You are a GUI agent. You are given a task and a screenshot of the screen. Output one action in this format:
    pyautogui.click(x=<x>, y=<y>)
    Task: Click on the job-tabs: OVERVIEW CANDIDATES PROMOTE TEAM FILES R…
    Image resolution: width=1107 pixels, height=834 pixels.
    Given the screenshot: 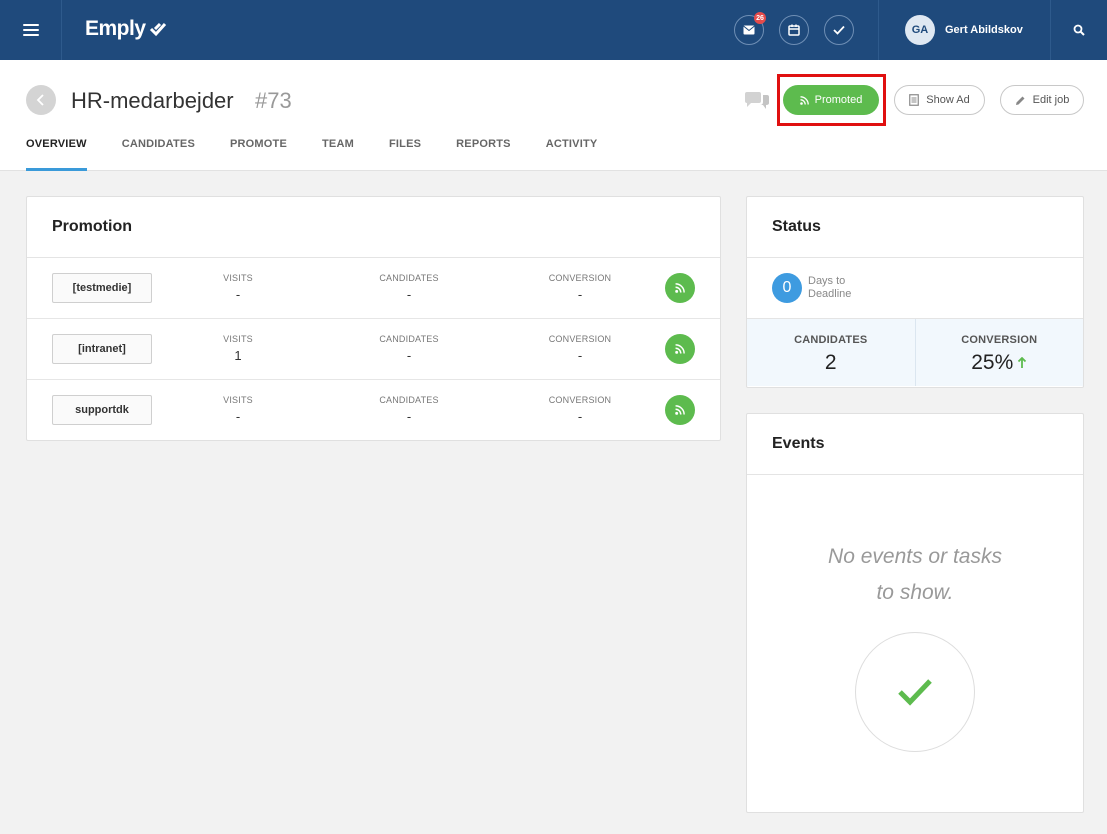 What is the action you would take?
    pyautogui.click(x=329, y=154)
    